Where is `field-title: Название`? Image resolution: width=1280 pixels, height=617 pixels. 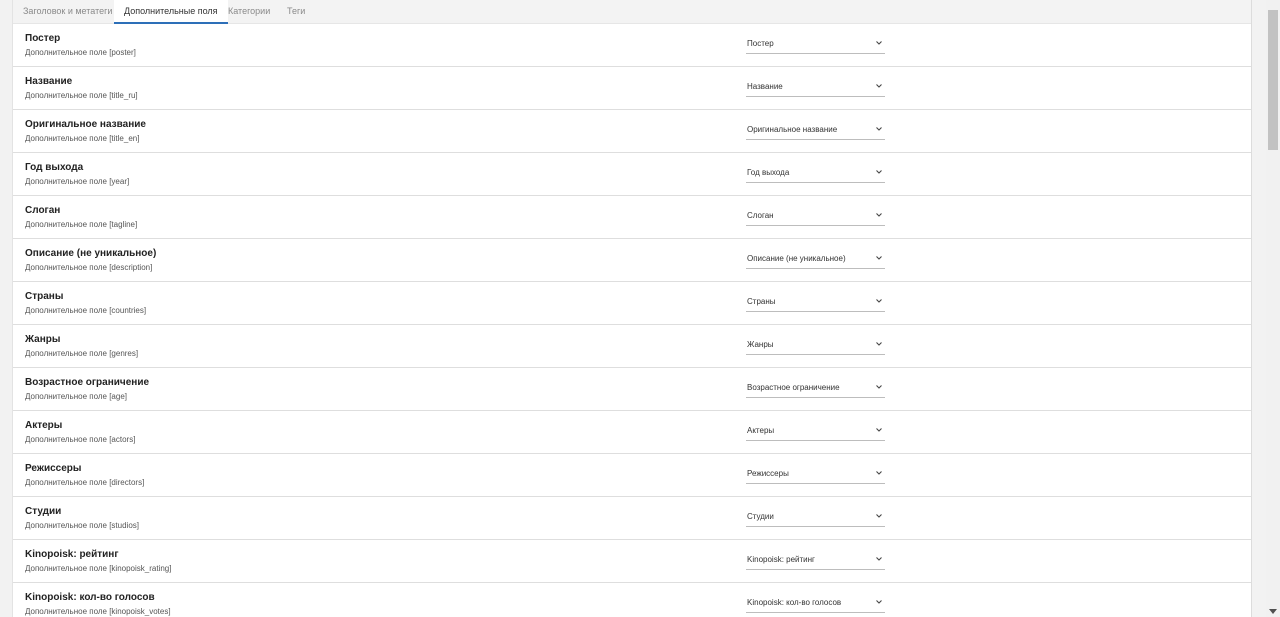 field-title: Название is located at coordinates (49, 81).